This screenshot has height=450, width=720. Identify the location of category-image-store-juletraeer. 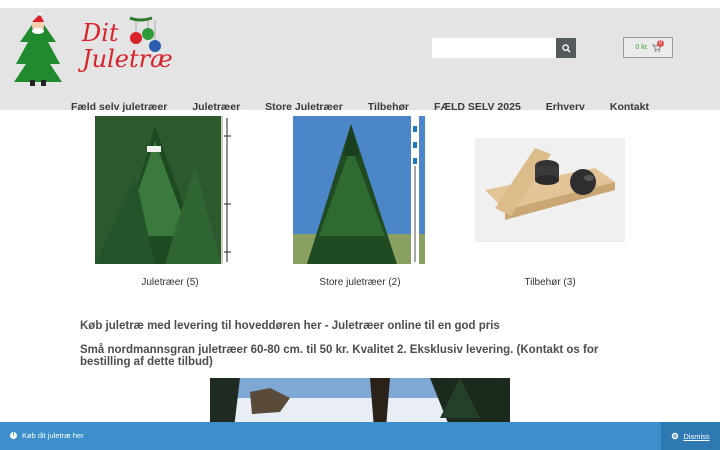
(359, 190).